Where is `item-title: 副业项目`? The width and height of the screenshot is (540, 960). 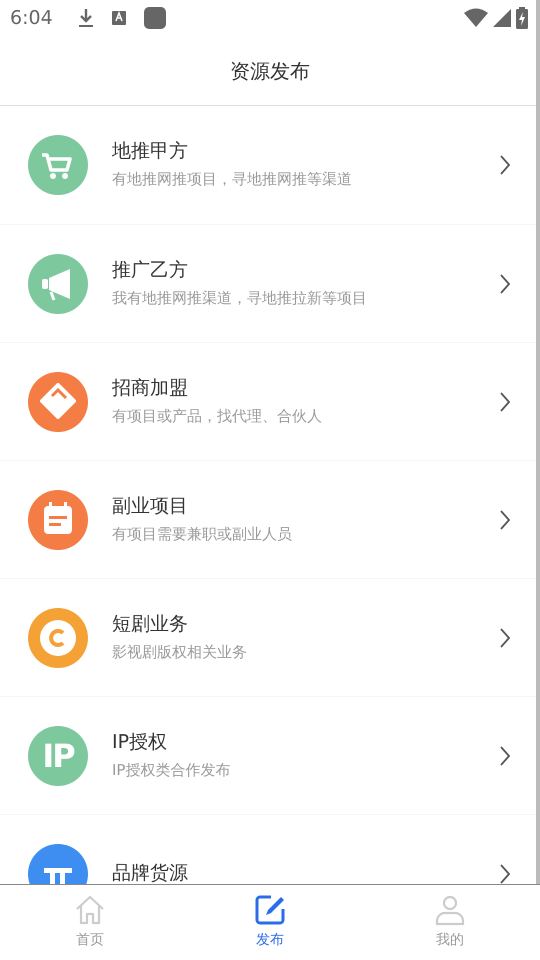
item-title: 副业项目 is located at coordinates (150, 506).